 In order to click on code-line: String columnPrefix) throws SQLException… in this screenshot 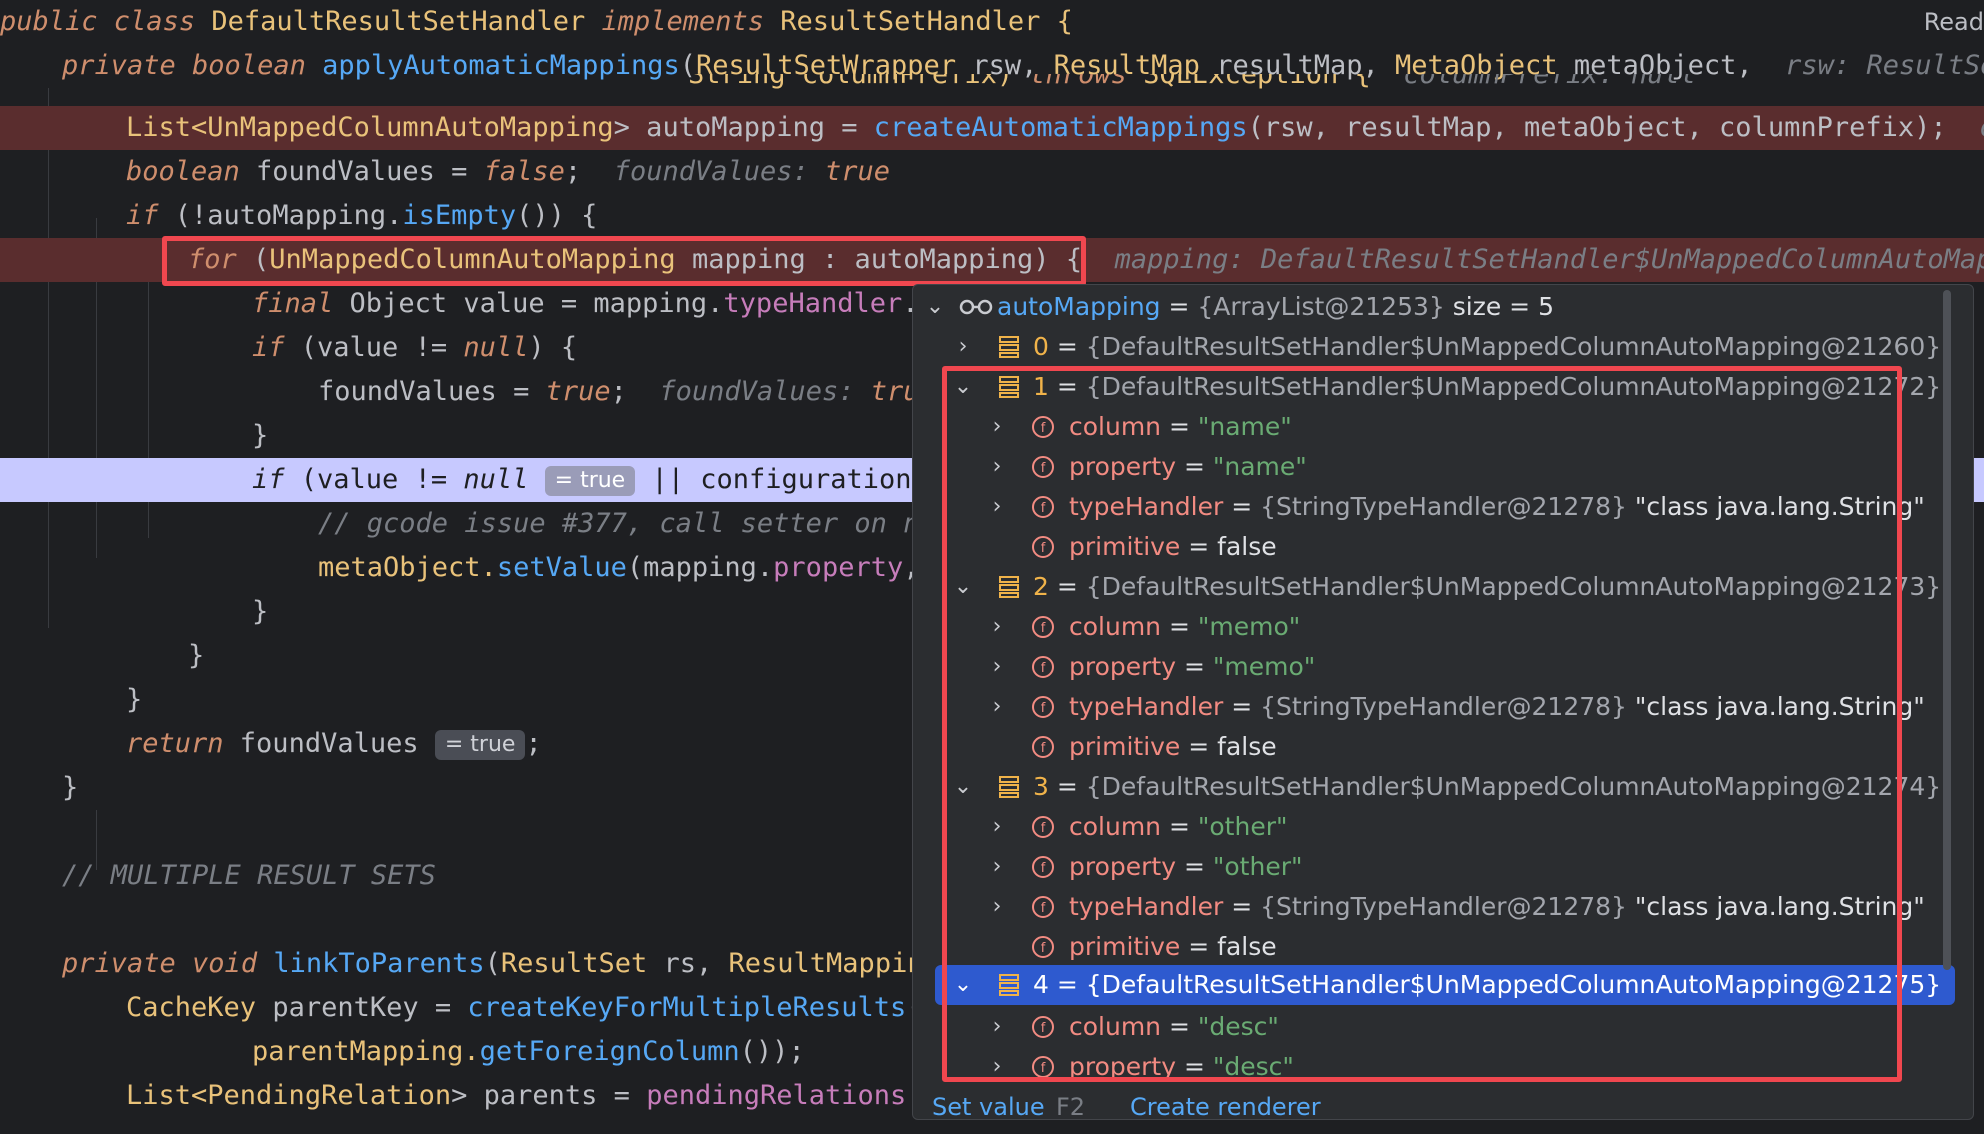, I will do `click(992, 87)`.